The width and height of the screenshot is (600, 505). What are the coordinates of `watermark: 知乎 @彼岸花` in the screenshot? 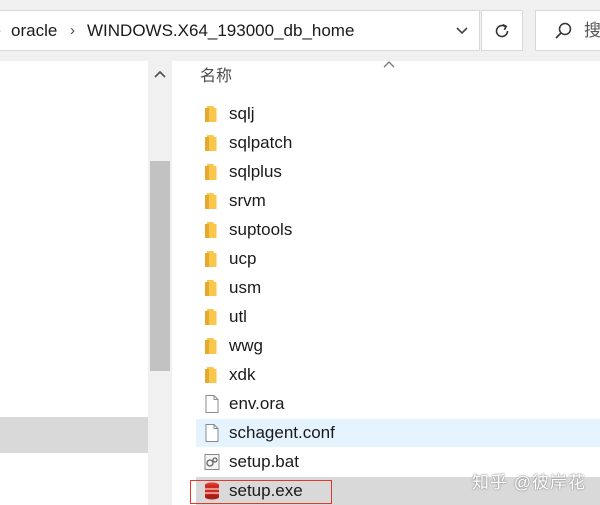 It's located at (529, 482).